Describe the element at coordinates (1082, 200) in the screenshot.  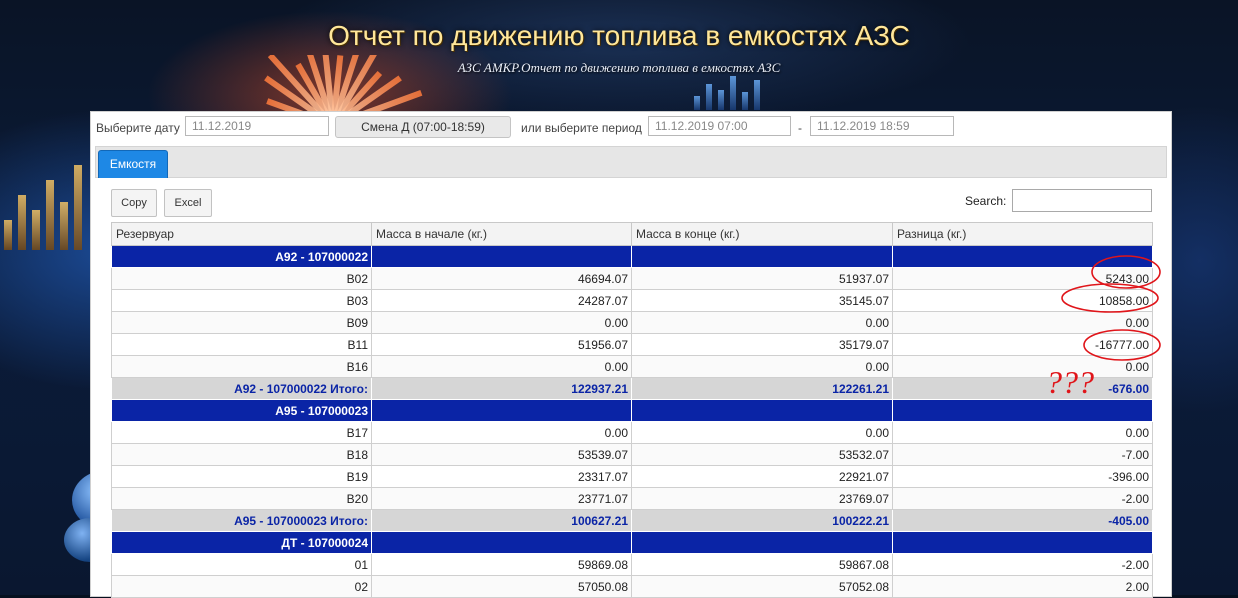
I see `search-input` at that location.